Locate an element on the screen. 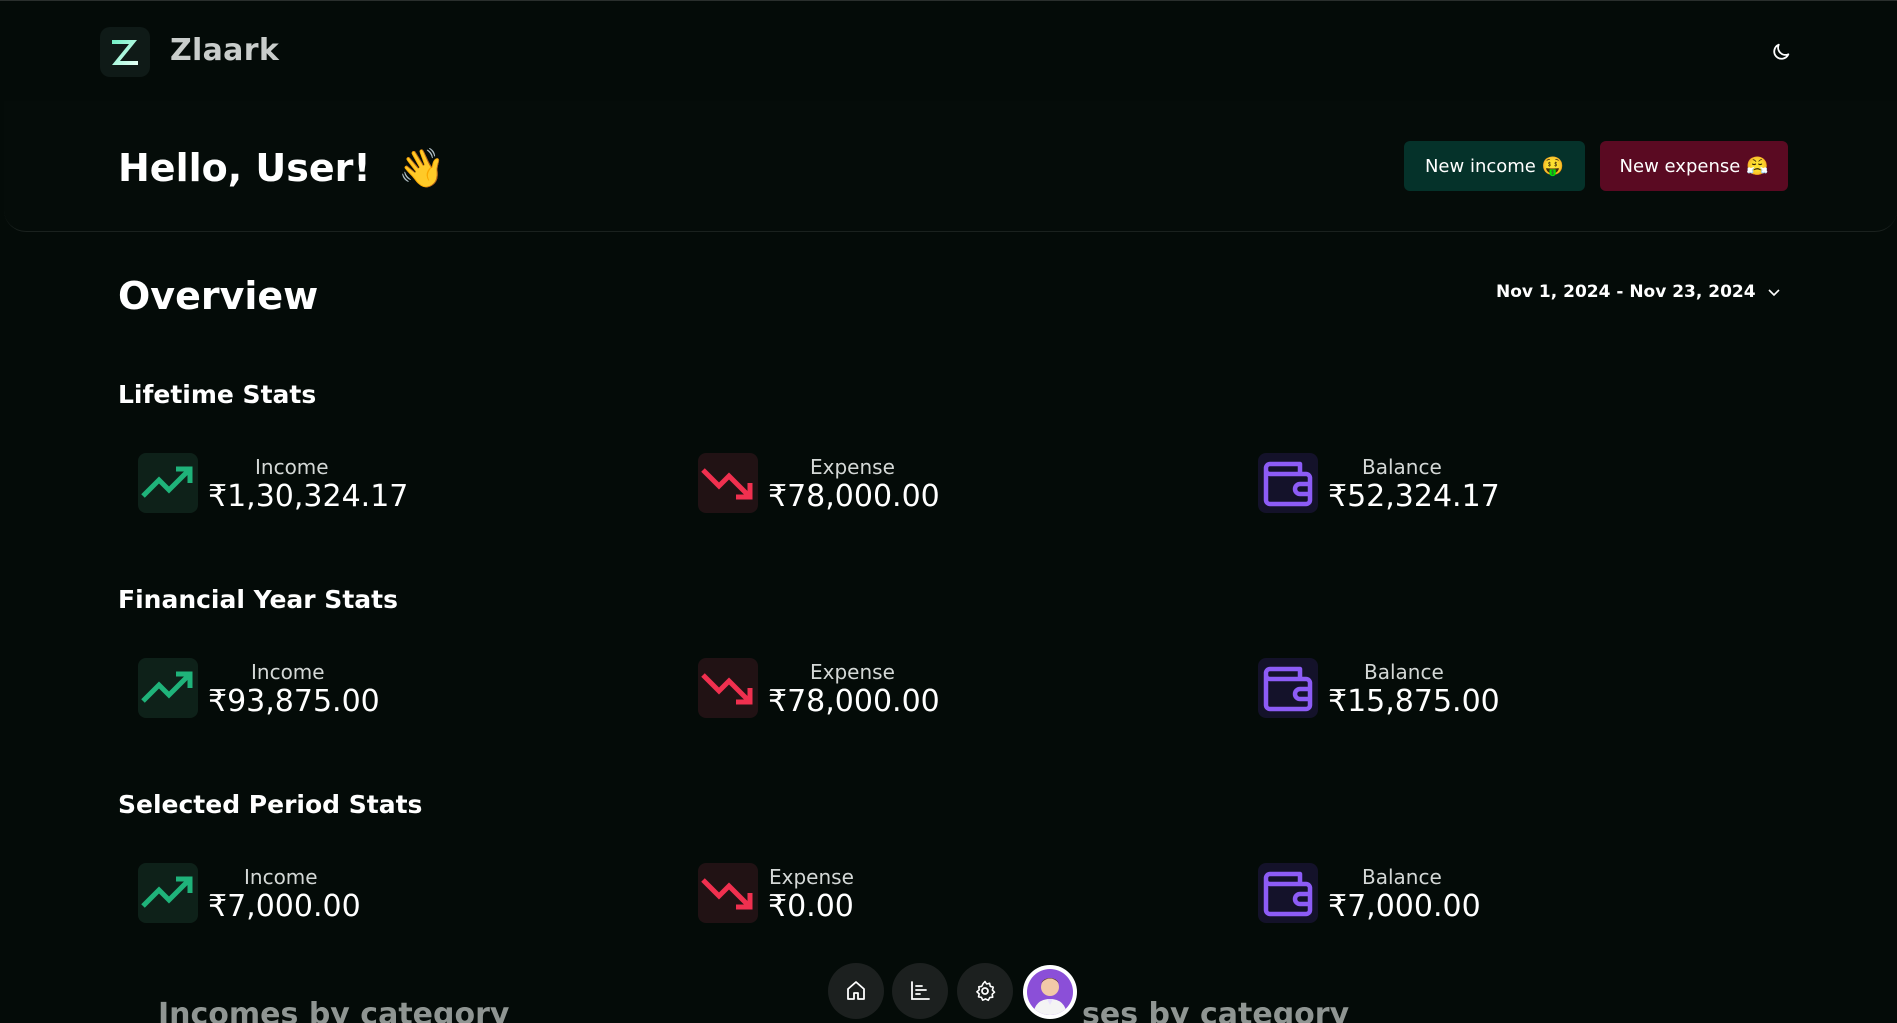 The image size is (1897, 1023). stat-value: ₹0.00 is located at coordinates (811, 906).